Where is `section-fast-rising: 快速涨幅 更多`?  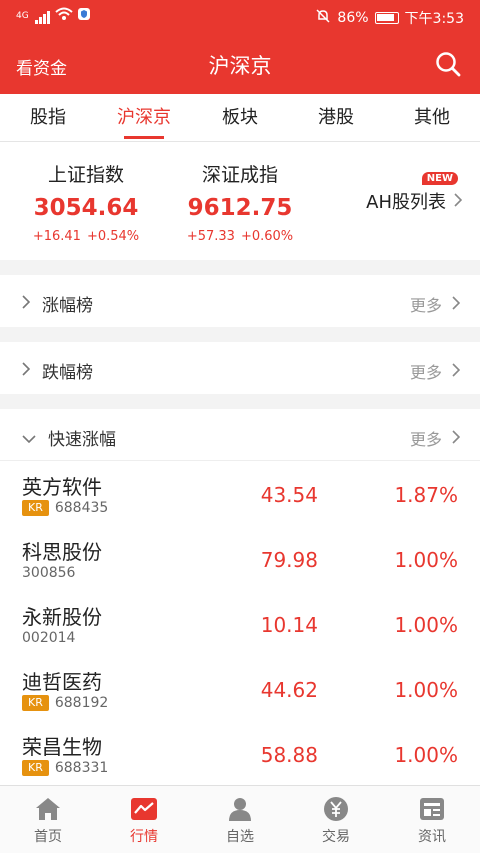 section-fast-rising: 快速涨幅 更多 is located at coordinates (240, 435).